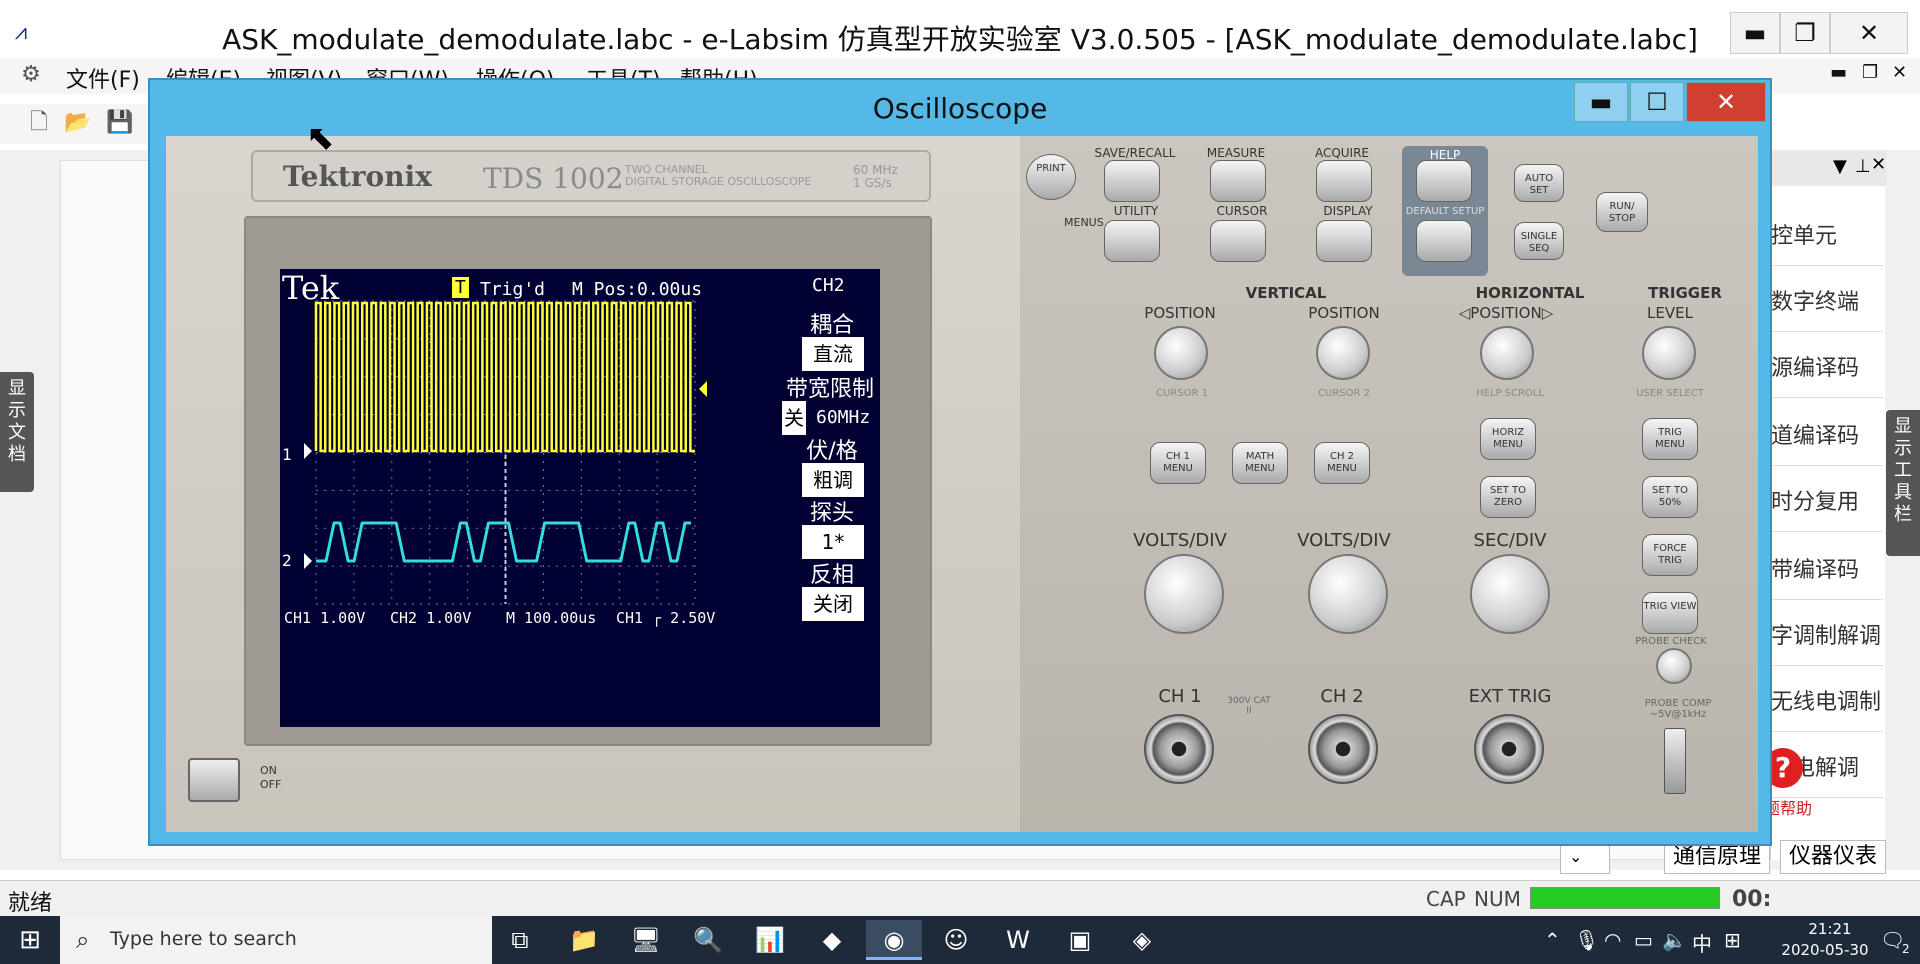 The width and height of the screenshot is (1920, 964). I want to click on chrome-icon: ◉, so click(894, 940).